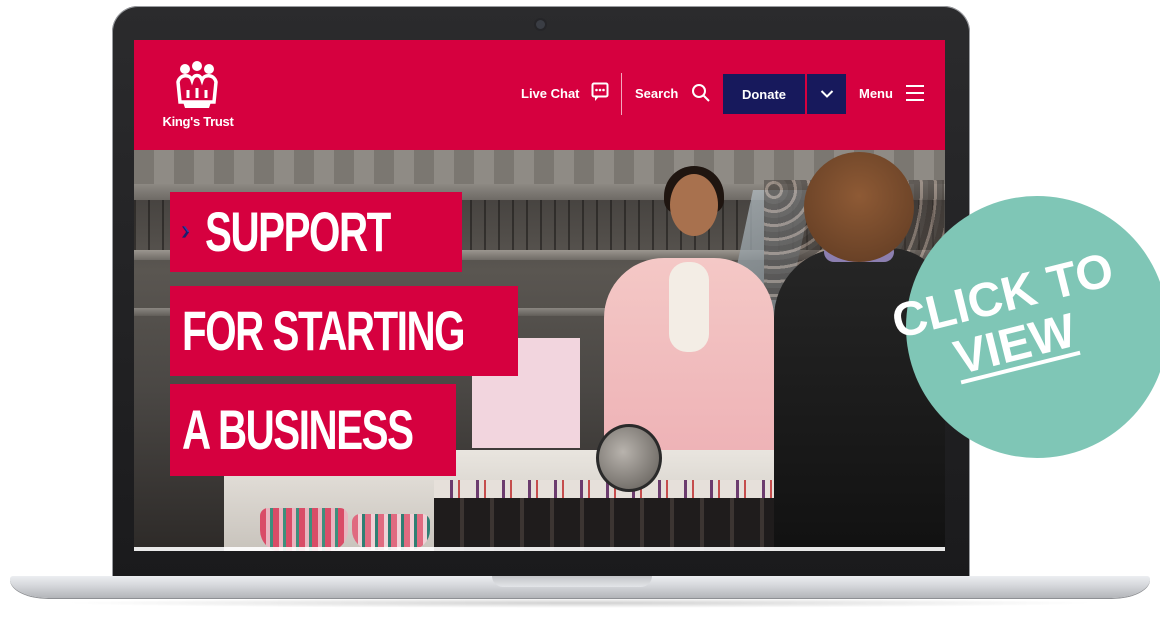  Describe the element at coordinates (600, 92) in the screenshot. I see `chat-icon` at that location.